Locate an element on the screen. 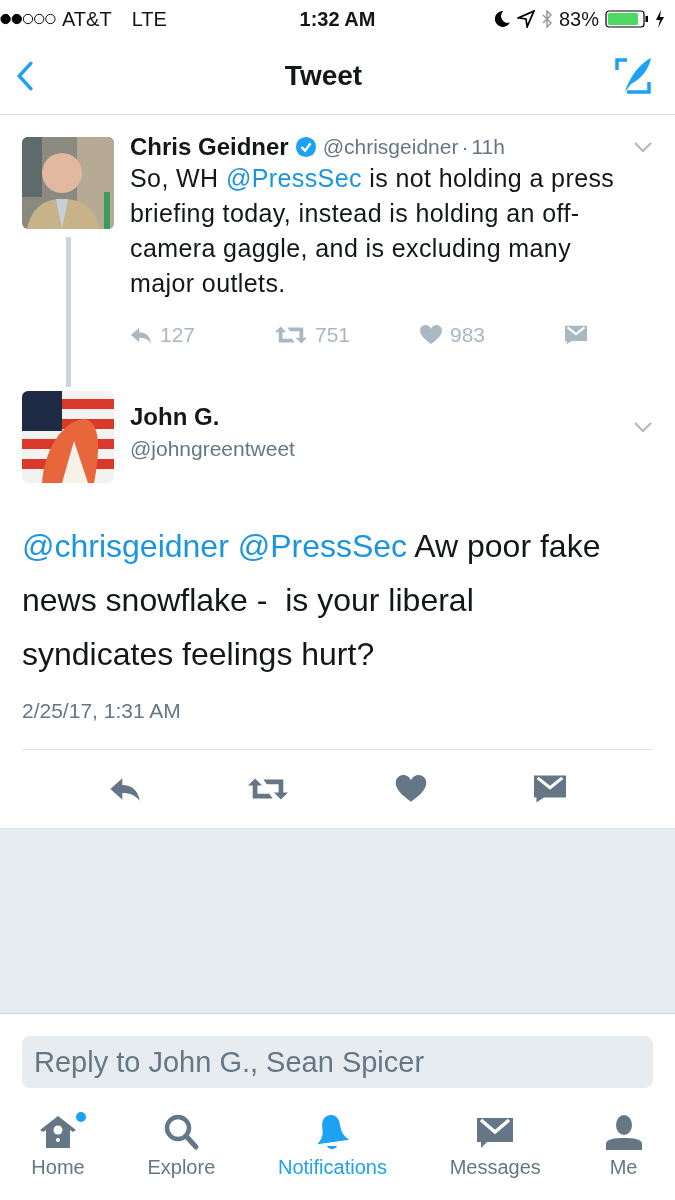 The height and width of the screenshot is (1200, 675). like-button: 983 is located at coordinates (492, 335).